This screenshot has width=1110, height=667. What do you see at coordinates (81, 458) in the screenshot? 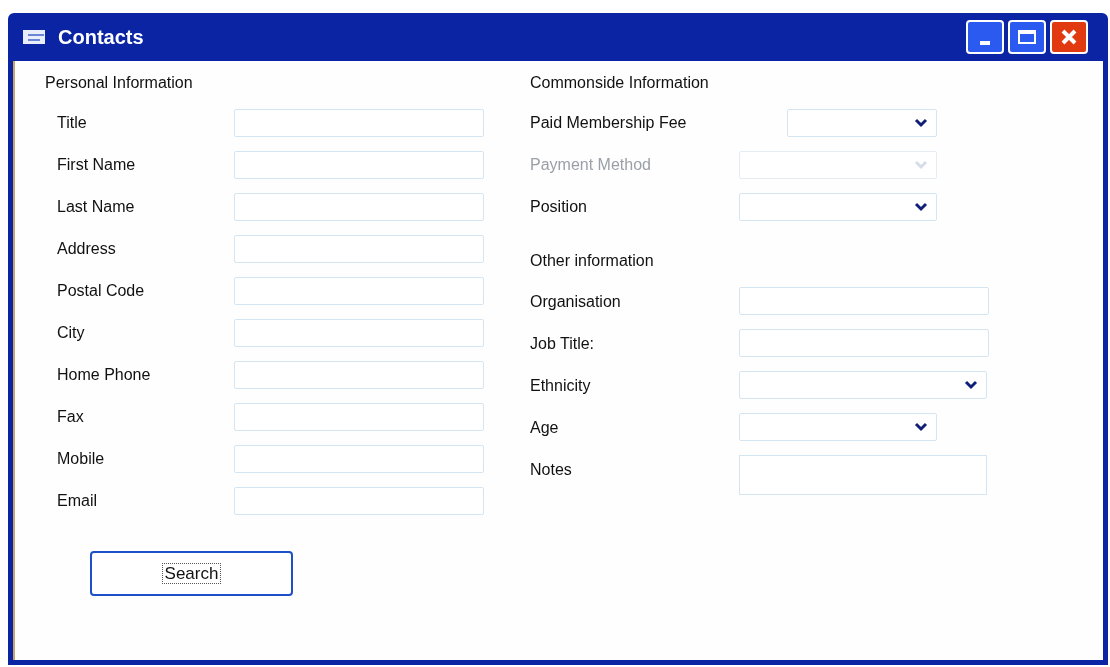
I see `field-label: Mobile` at bounding box center [81, 458].